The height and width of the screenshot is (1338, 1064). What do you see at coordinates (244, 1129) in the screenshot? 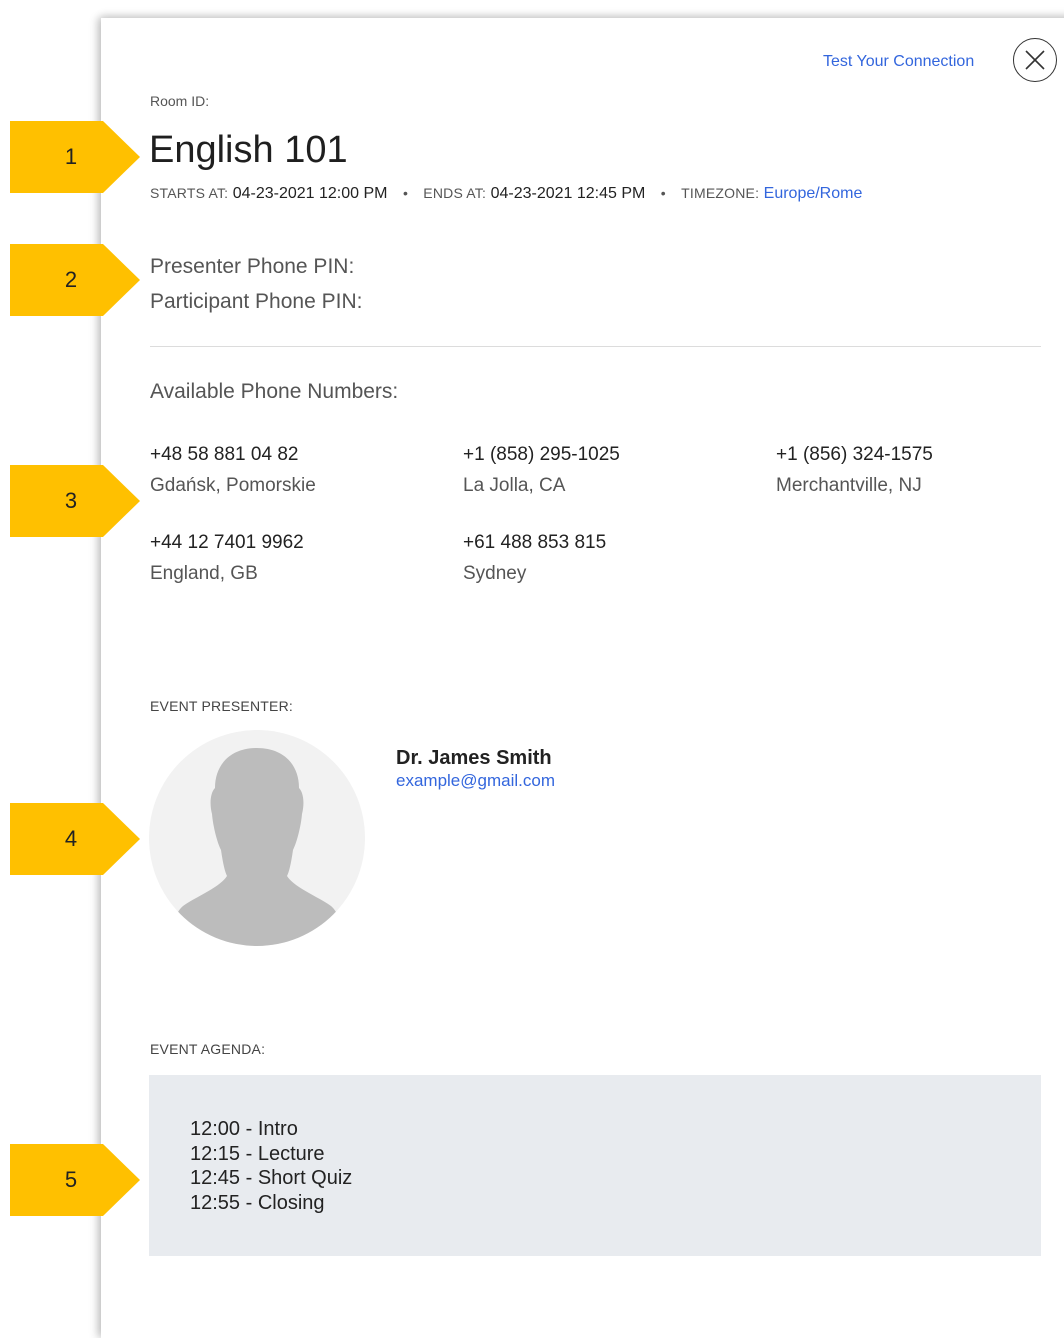
I see `agenda-item: 12:00 - Intro` at bounding box center [244, 1129].